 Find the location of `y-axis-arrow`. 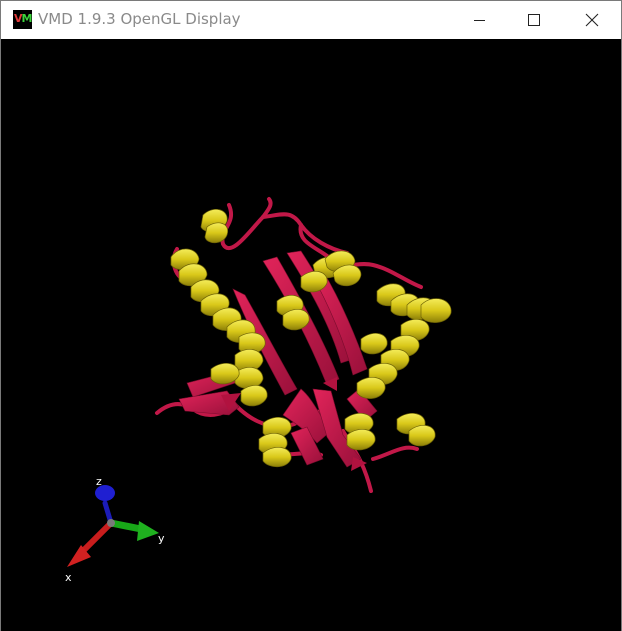

y-axis-arrow is located at coordinates (148, 531).